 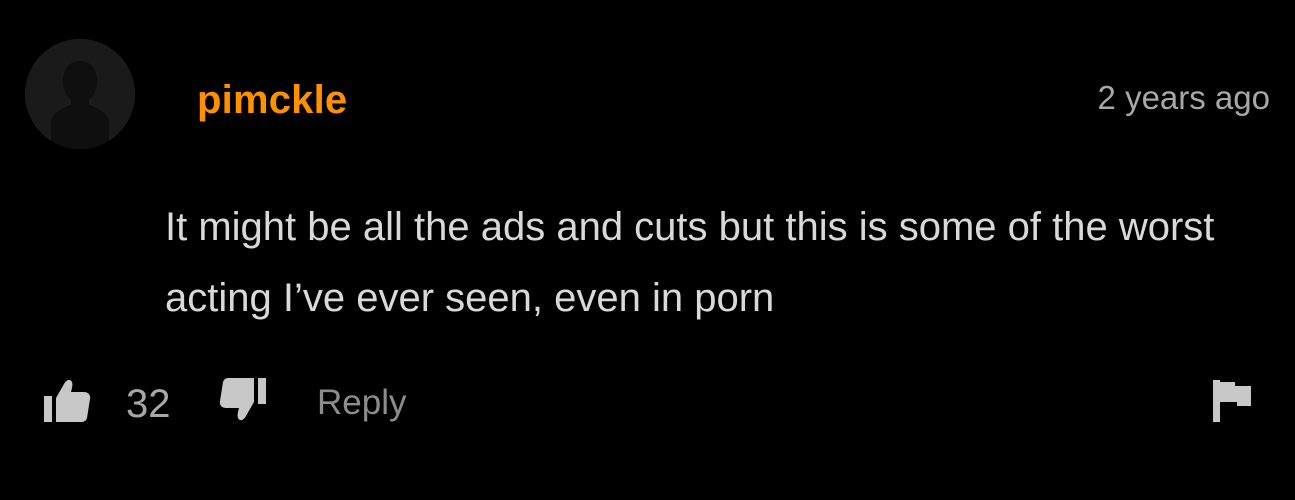 I want to click on user-silhouette-icon, so click(x=80, y=94).